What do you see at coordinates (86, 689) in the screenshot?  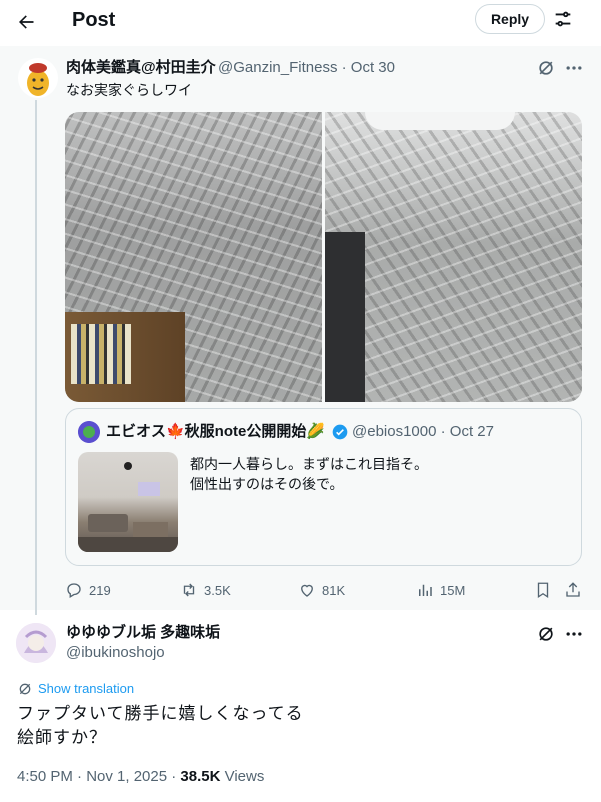 I see `show-translation-link: Show translation` at bounding box center [86, 689].